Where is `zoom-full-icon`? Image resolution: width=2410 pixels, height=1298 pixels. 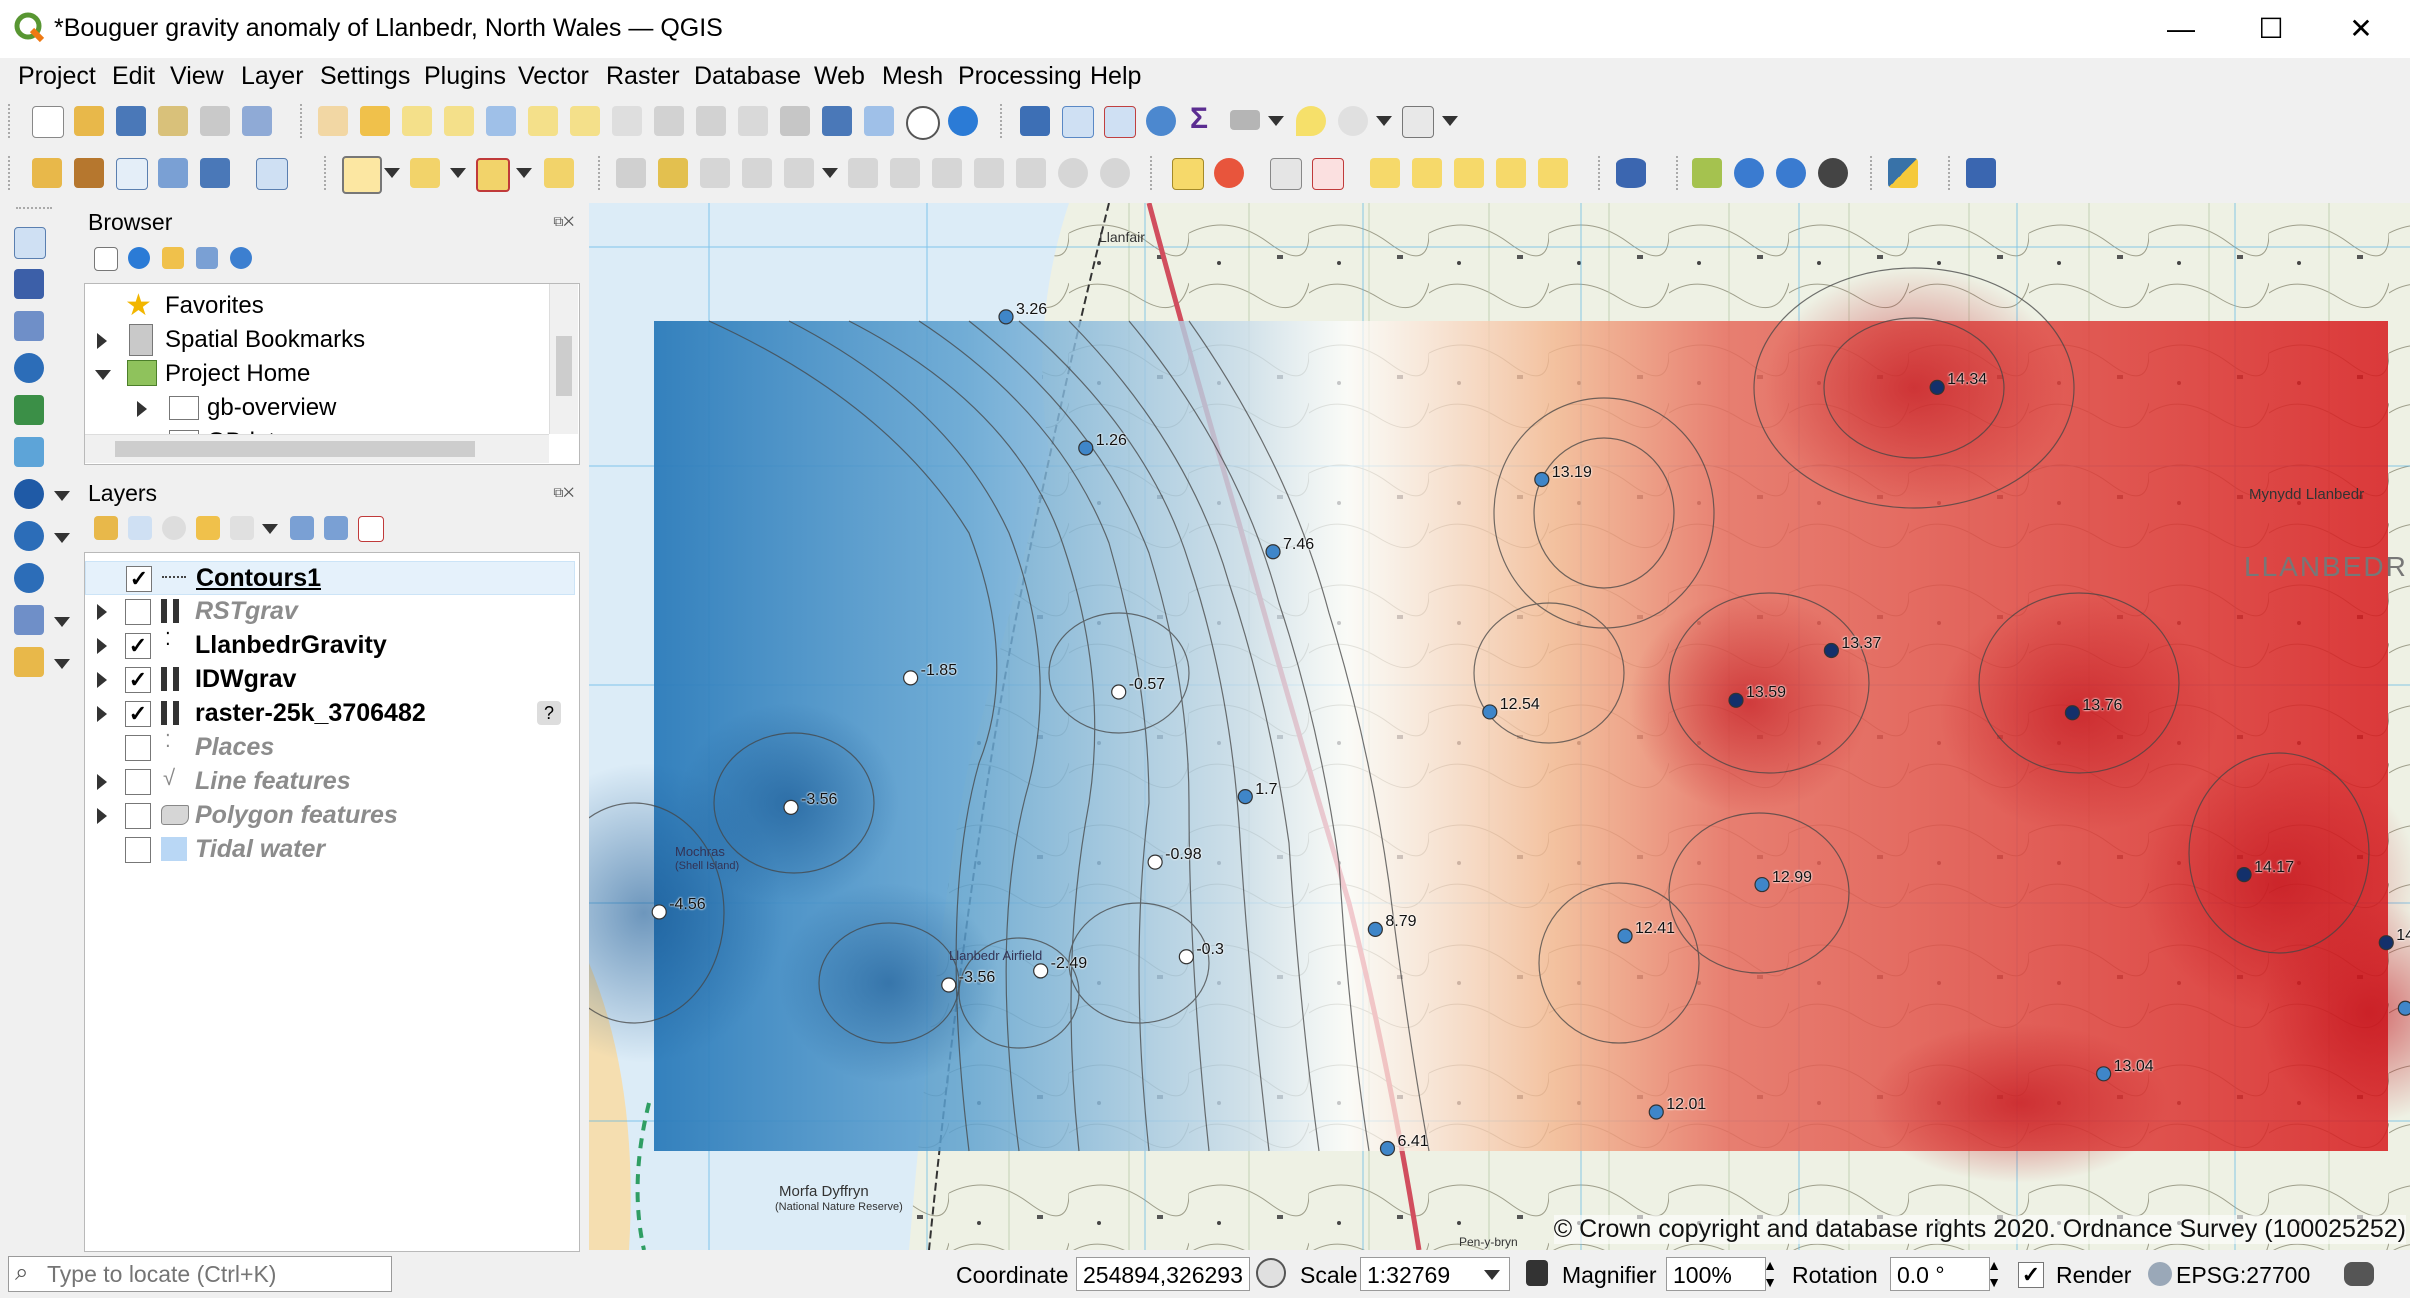
zoom-full-icon is located at coordinates (501, 121).